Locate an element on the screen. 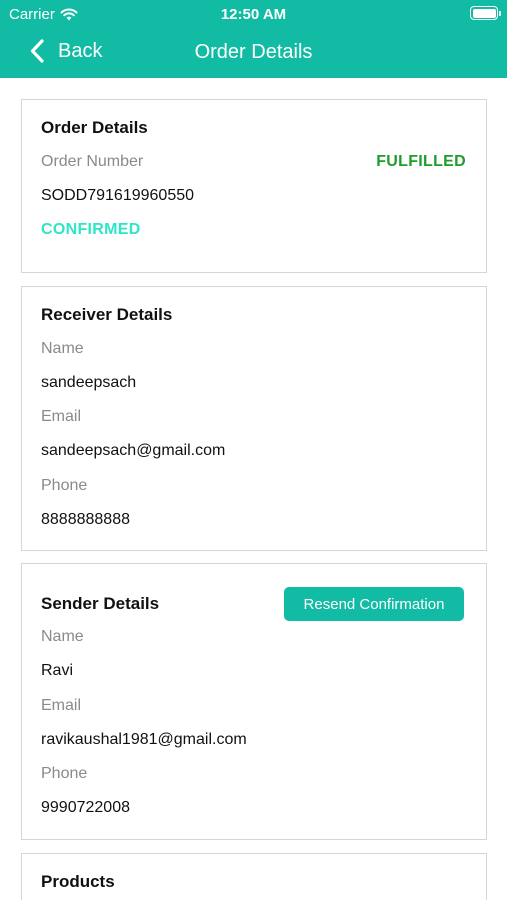 The image size is (507, 900). receiver-name-label: Name is located at coordinates (62, 348).